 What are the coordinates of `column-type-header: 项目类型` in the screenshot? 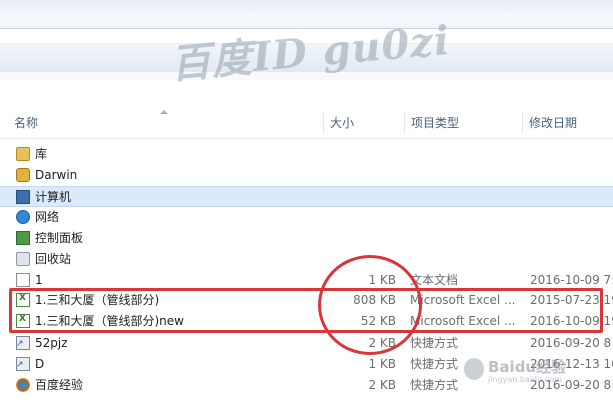 It's located at (462, 123).